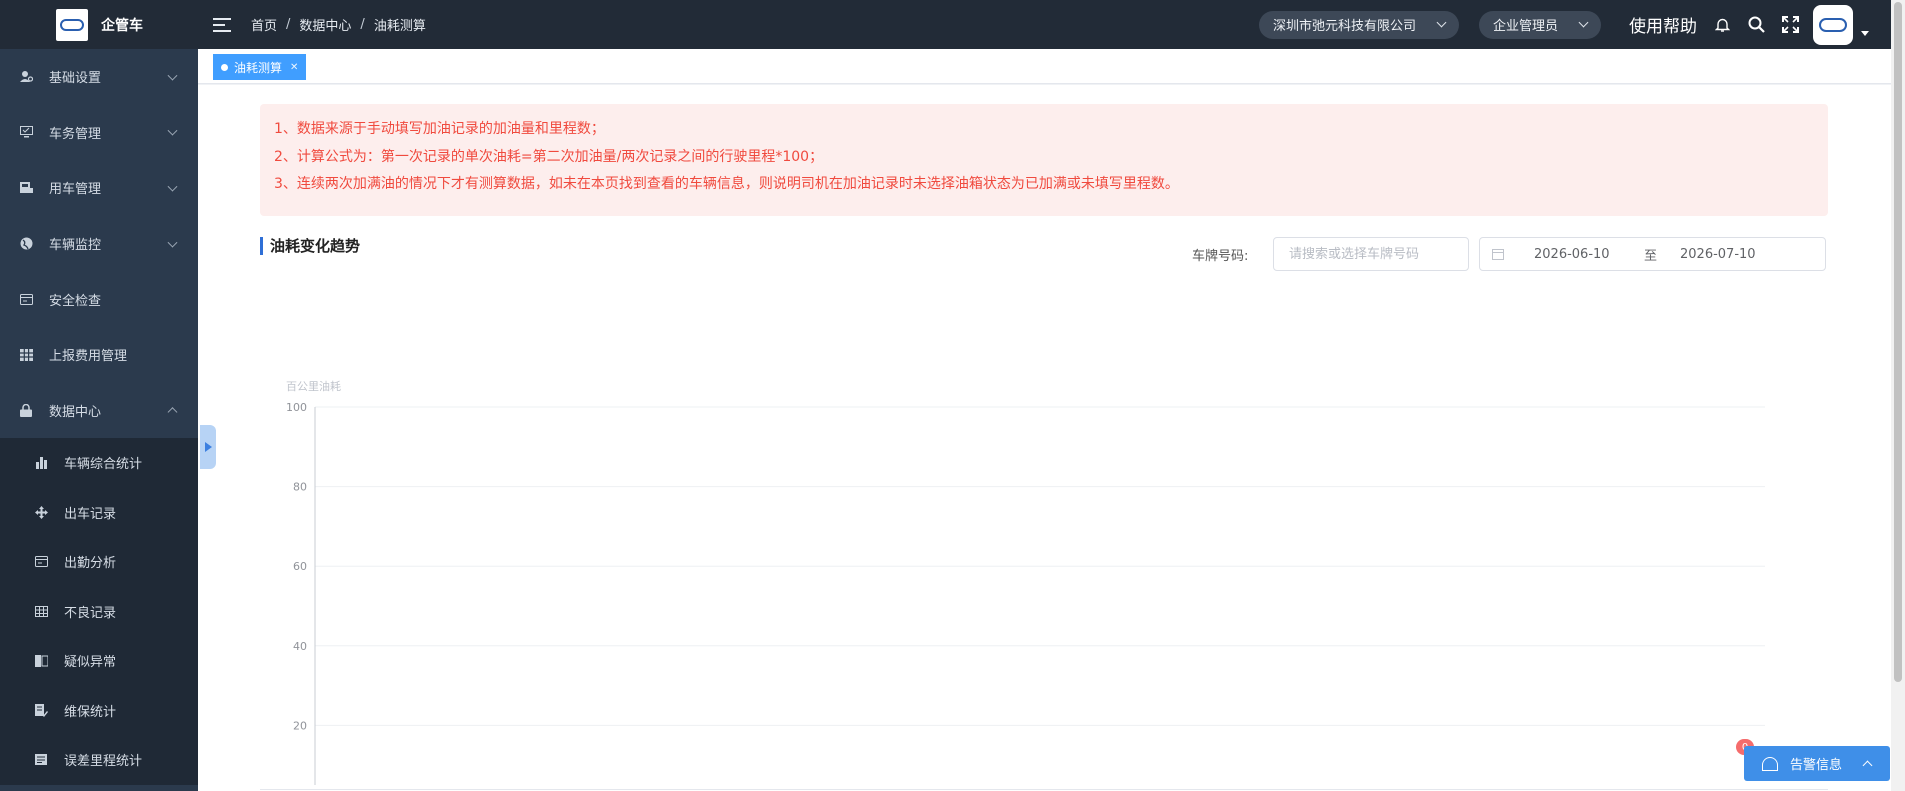 Image resolution: width=1905 pixels, height=791 pixels. Describe the element at coordinates (41, 512) in the screenshot. I see `move-icon` at that location.